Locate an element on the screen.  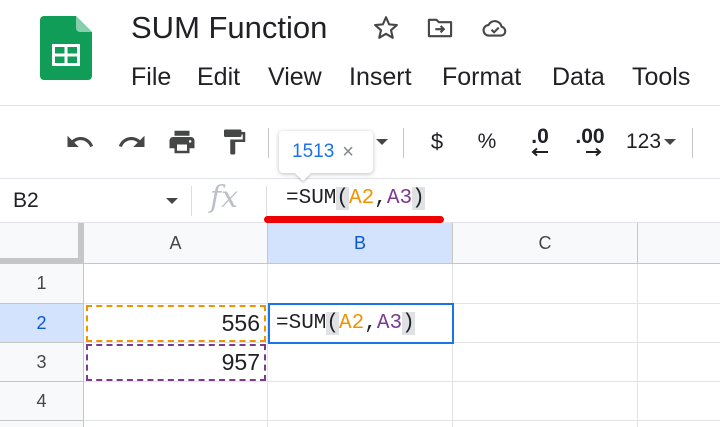
increase-decimal-label: .00 is located at coordinates (590, 136).